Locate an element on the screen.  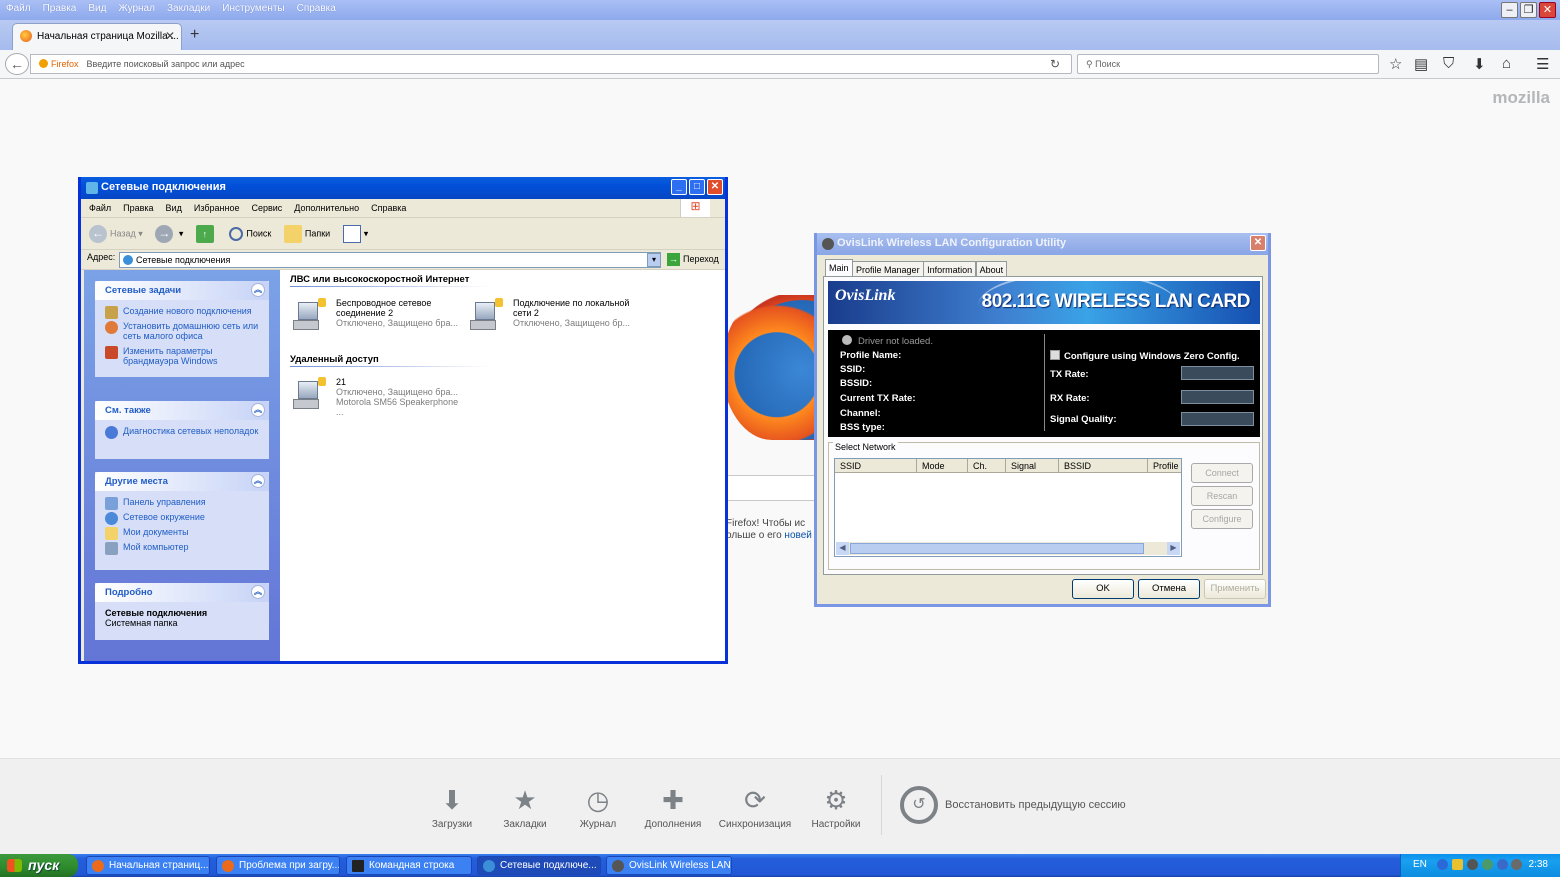
reload-icon: ↻ is located at coordinates (1055, 64).